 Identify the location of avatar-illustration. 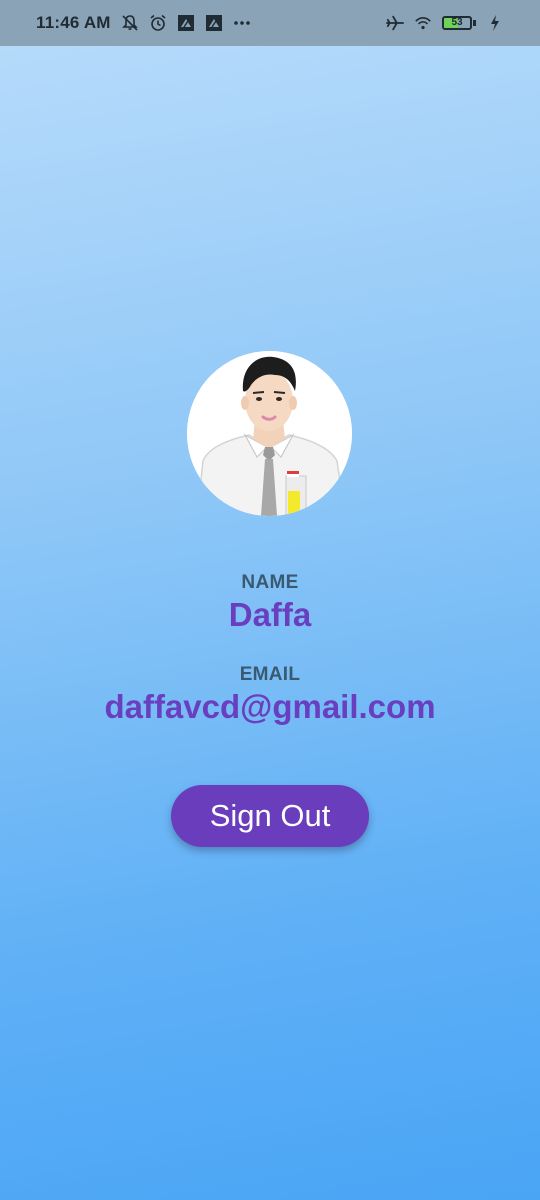
(269, 433).